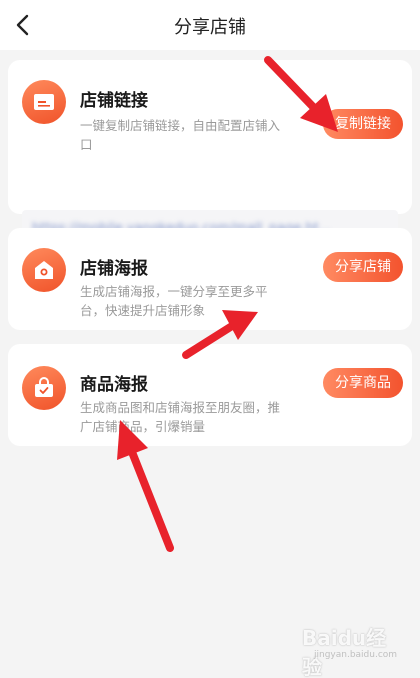 This screenshot has height=678, width=420. I want to click on baidu-watermark: Baidu经验 jingyan.baidu.com, so click(352, 647).